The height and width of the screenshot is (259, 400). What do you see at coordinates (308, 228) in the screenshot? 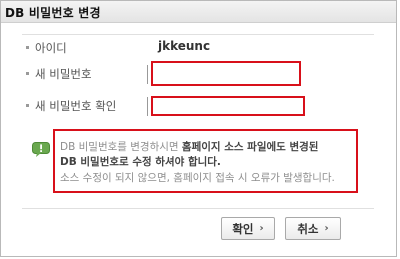
I see `cancel-button-label: 취소` at bounding box center [308, 228].